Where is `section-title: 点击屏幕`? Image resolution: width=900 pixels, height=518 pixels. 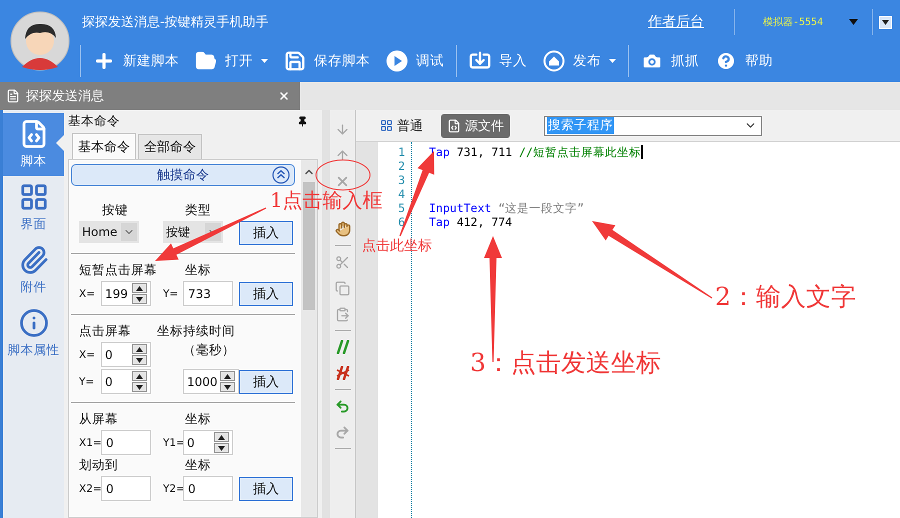 section-title: 点击屏幕 is located at coordinates (105, 331).